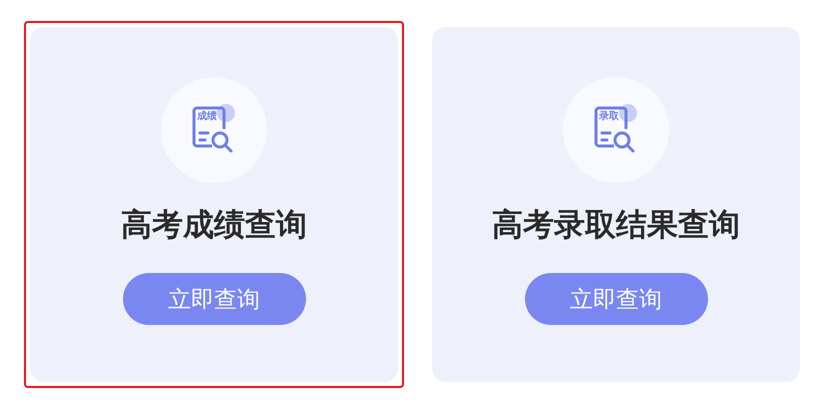 This screenshot has width=828, height=415. I want to click on icon-label: 录取, so click(609, 117).